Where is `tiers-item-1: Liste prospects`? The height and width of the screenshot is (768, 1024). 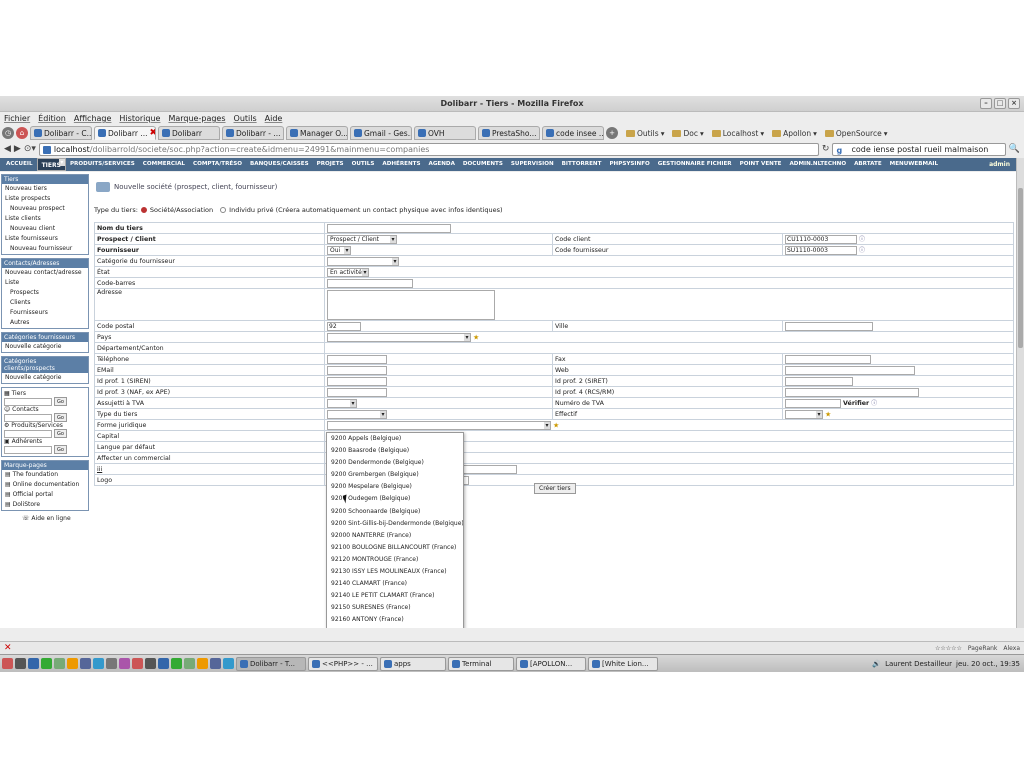 tiers-item-1: Liste prospects is located at coordinates (45, 199).